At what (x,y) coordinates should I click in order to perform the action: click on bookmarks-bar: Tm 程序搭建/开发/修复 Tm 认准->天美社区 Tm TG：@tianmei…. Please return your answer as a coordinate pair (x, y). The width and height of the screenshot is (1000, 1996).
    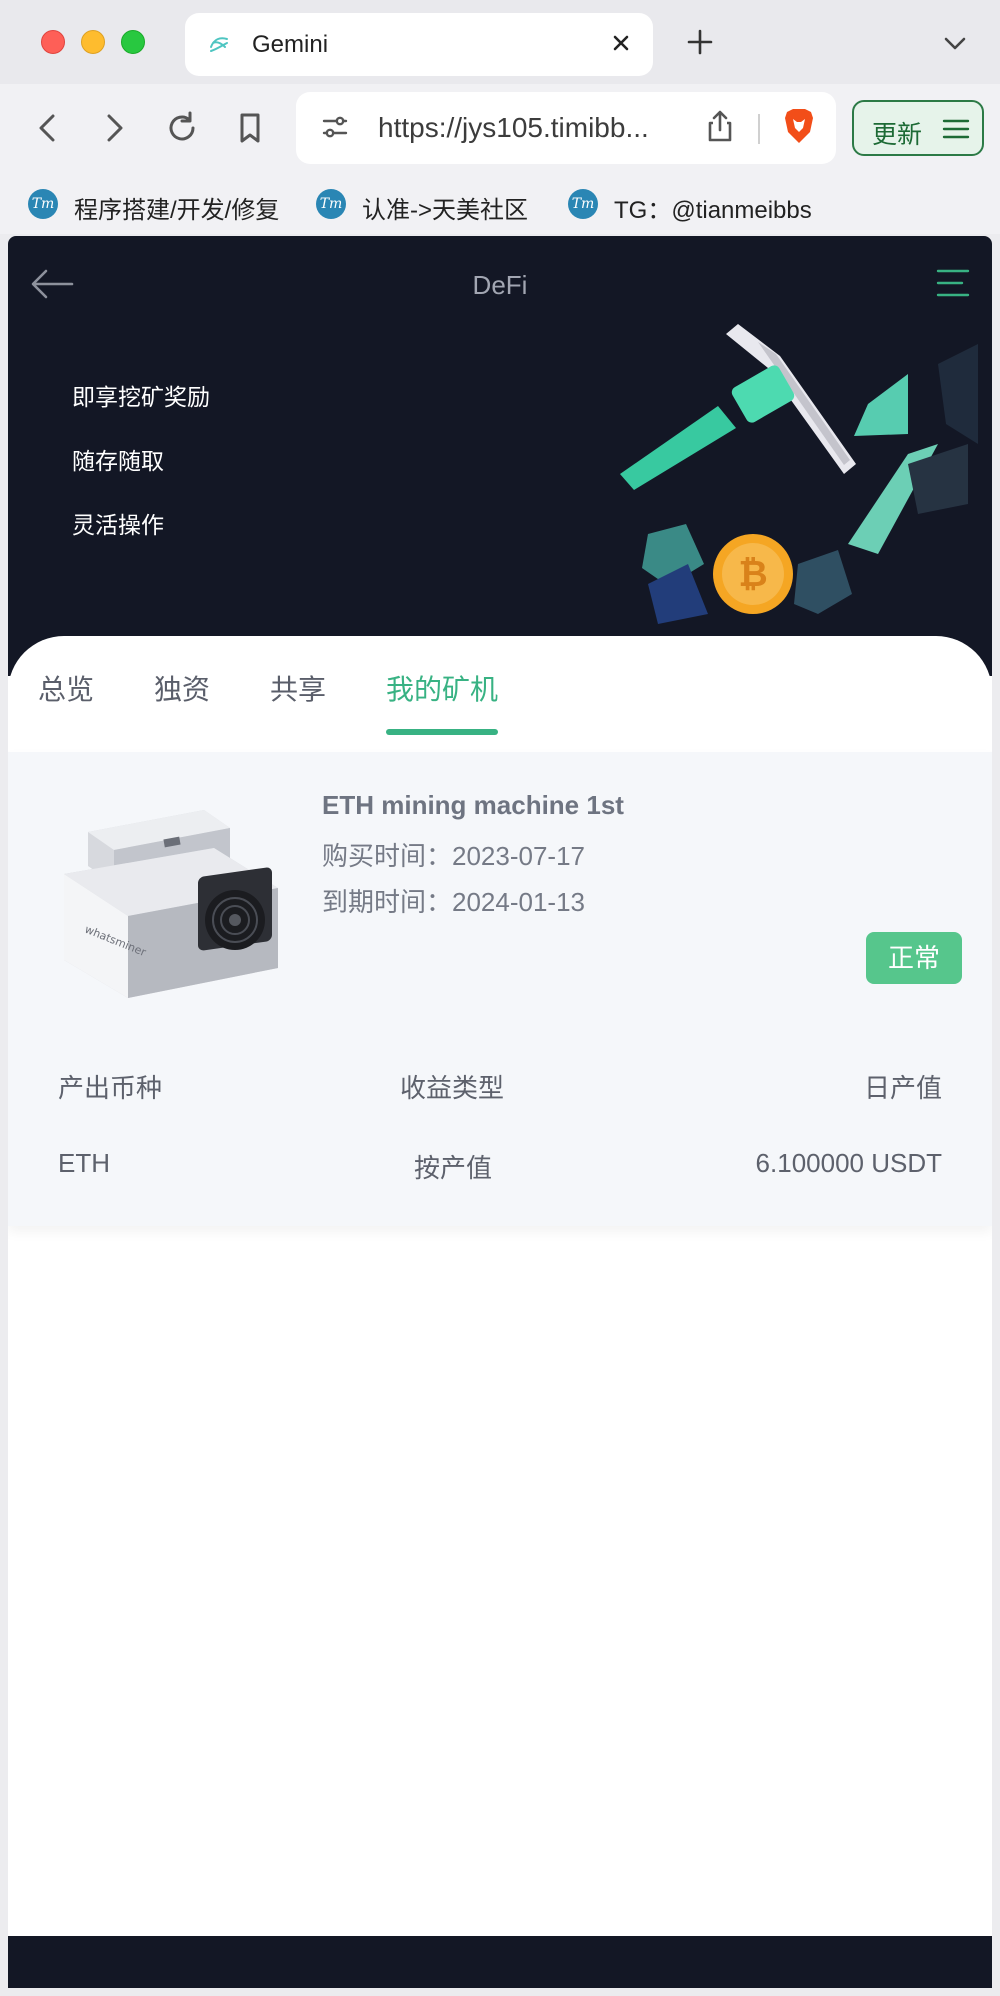
    Looking at the image, I should click on (500, 205).